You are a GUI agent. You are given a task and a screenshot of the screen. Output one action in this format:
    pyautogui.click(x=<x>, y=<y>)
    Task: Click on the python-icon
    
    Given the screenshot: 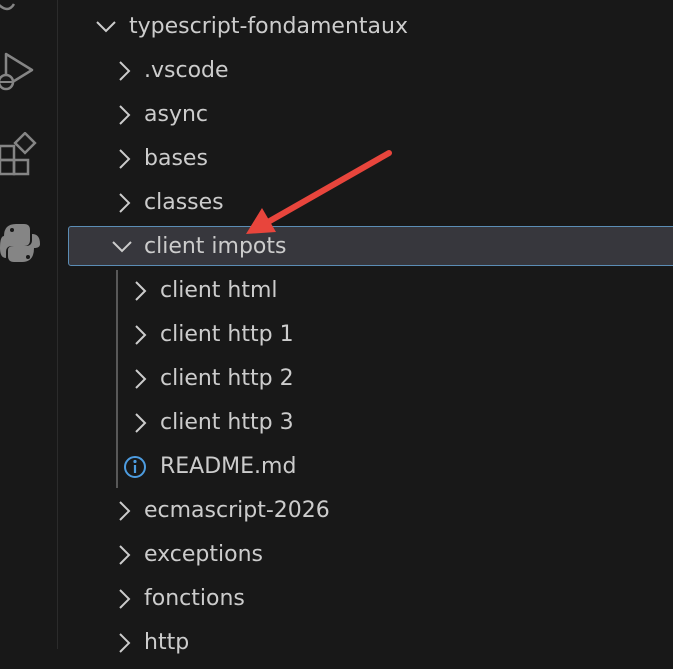 What is the action you would take?
    pyautogui.click(x=20, y=242)
    